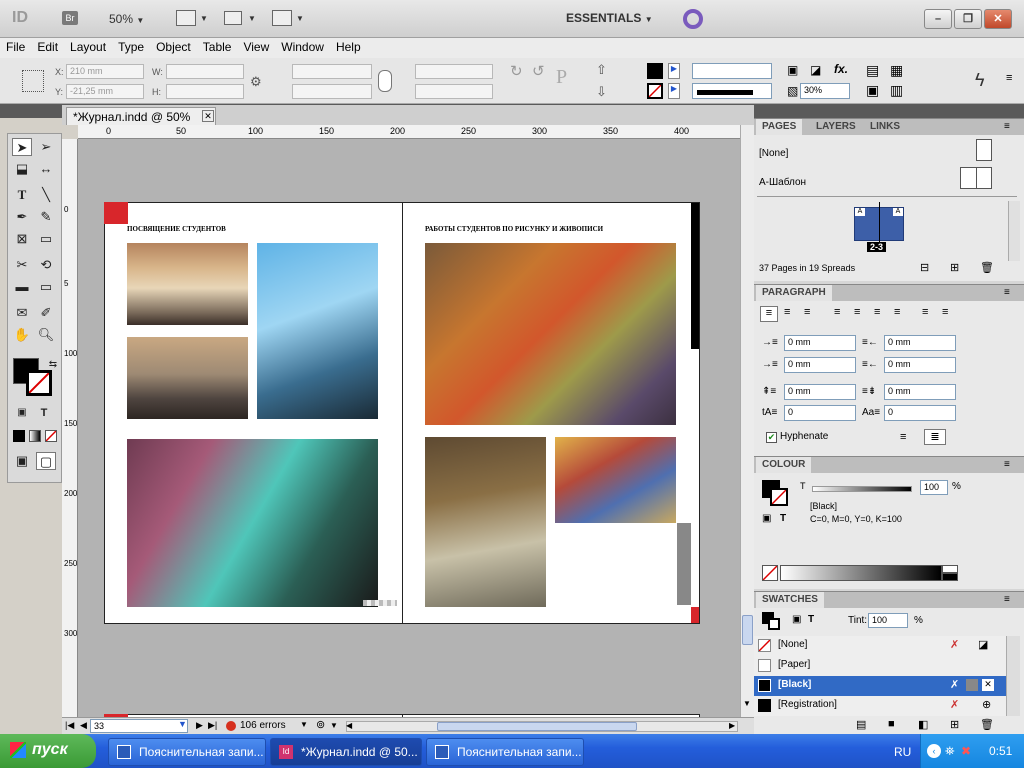 This screenshot has height=768, width=1024. What do you see at coordinates (15, 46) in the screenshot?
I see `menu-file: File` at bounding box center [15, 46].